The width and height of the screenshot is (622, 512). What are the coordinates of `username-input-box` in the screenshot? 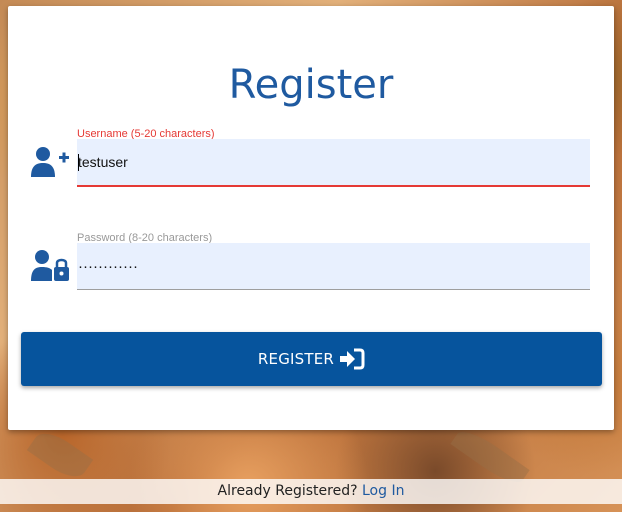 It's located at (333, 163).